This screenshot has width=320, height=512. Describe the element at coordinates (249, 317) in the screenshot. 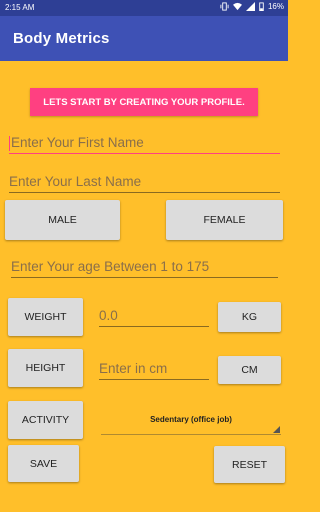

I see `kg-unit-button: KG` at that location.